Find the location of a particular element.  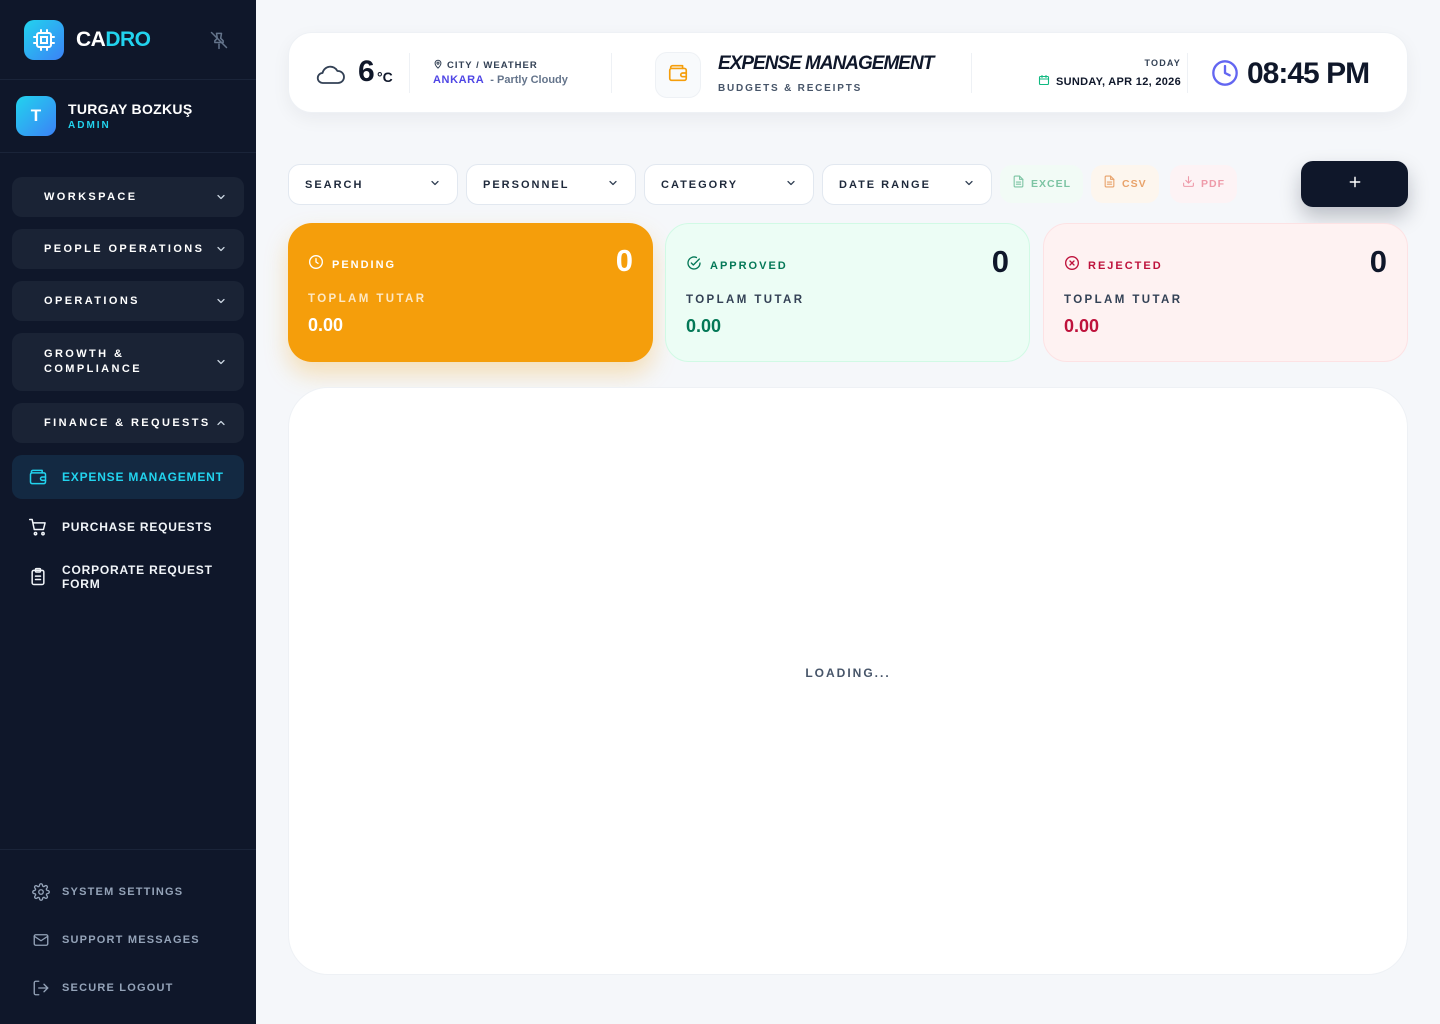

add-expense-button is located at coordinates (1354, 184).